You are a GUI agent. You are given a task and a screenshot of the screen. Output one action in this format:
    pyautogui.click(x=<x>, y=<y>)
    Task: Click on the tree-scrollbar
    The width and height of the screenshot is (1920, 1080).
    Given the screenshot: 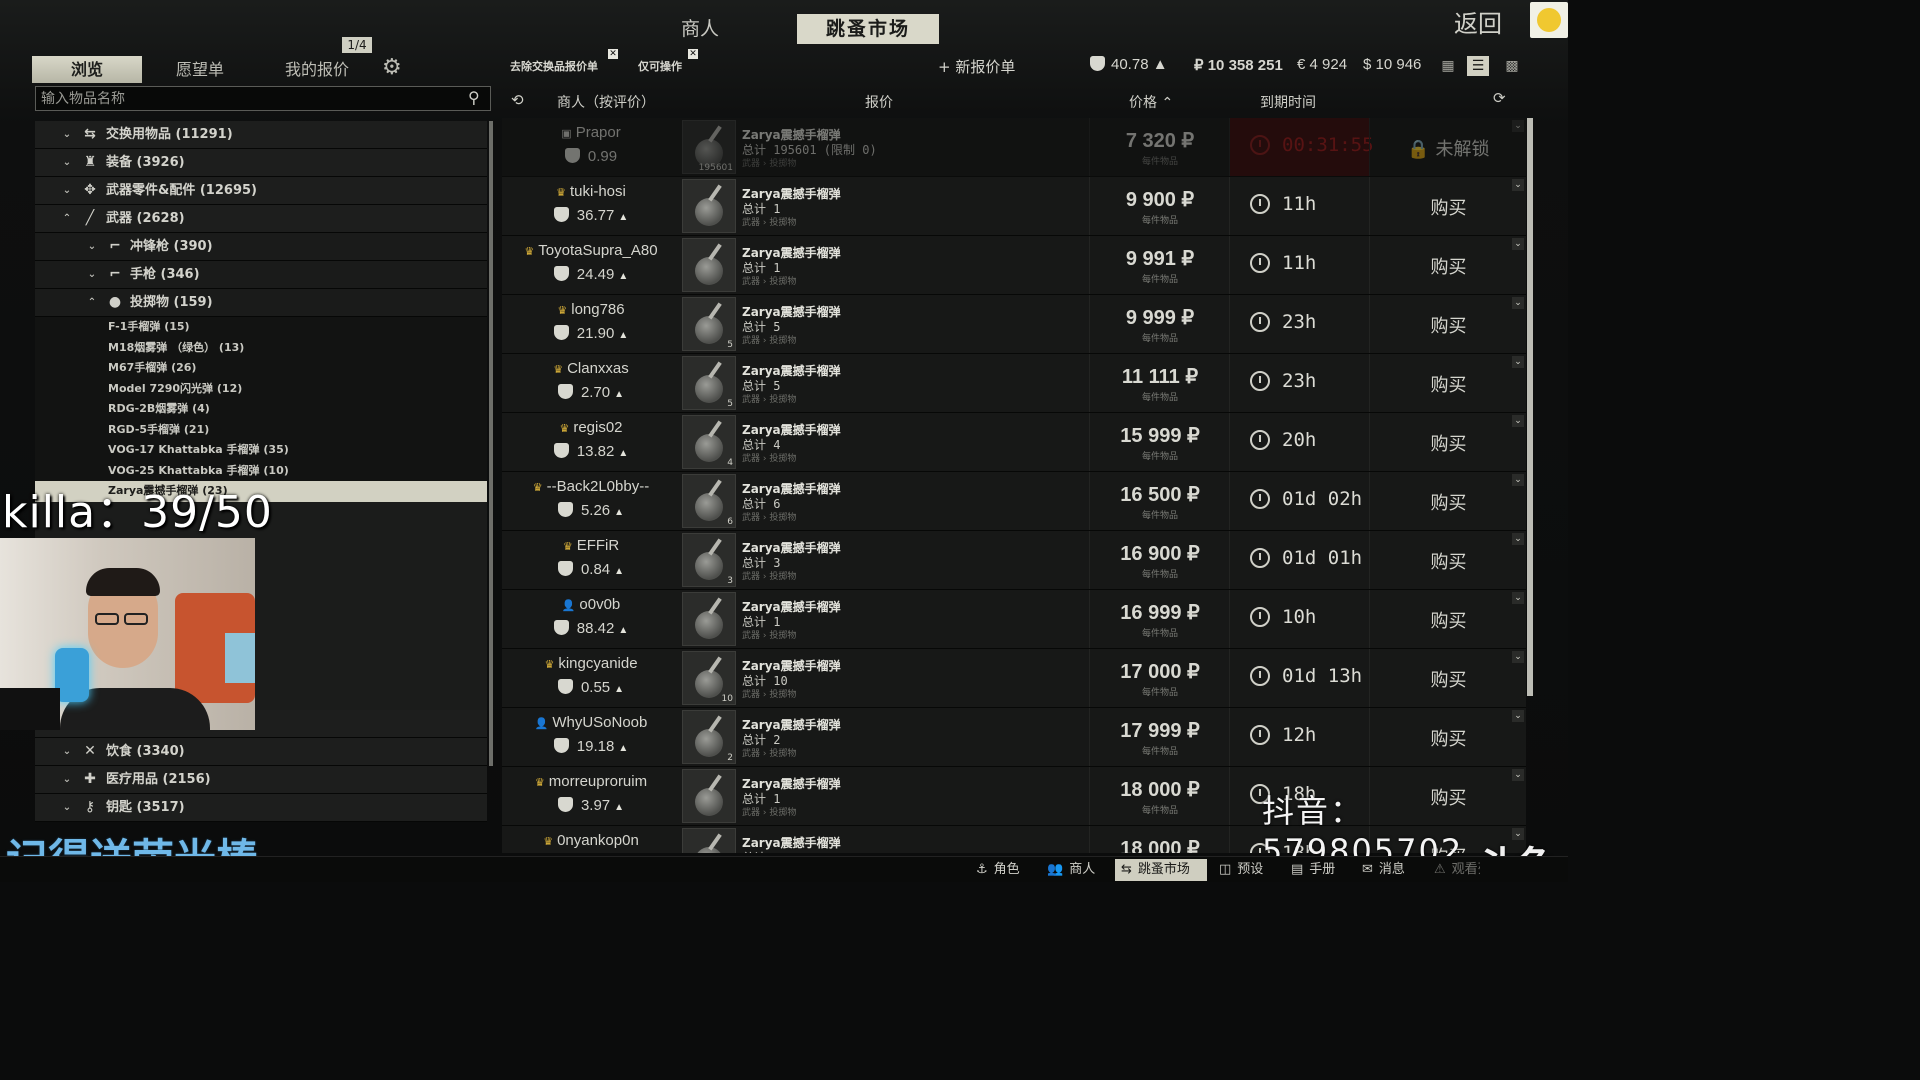 What is the action you would take?
    pyautogui.click(x=491, y=443)
    